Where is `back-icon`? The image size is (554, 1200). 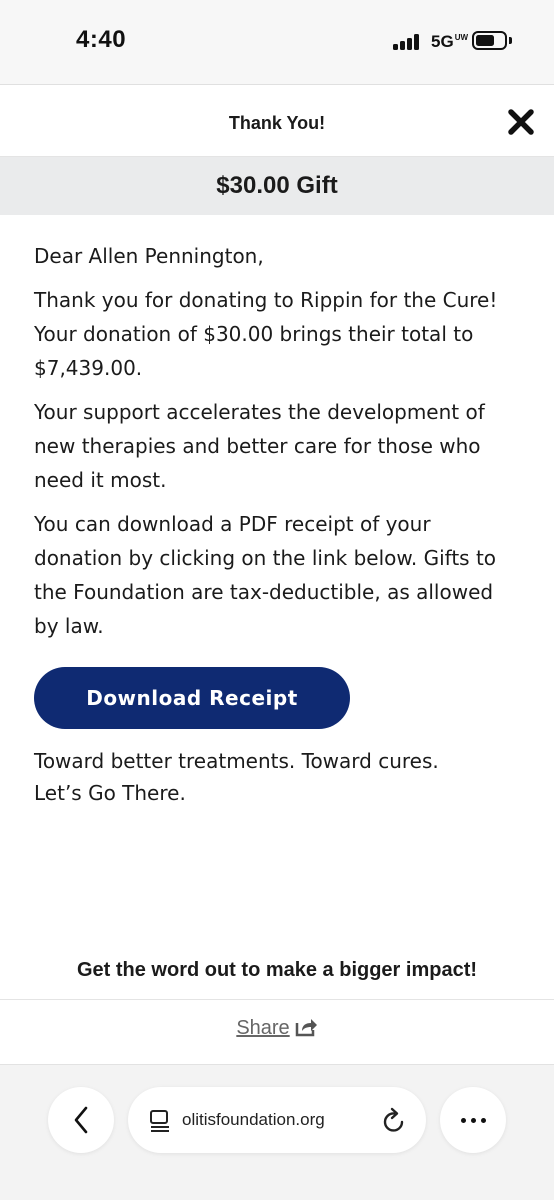 back-icon is located at coordinates (81, 1120).